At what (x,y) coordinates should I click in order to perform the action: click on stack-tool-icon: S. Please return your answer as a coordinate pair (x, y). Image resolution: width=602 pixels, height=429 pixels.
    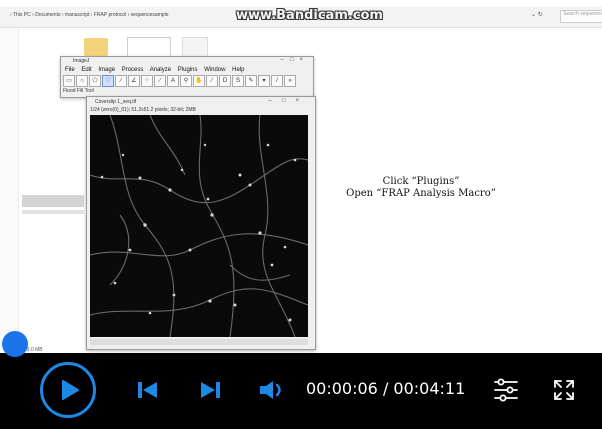
    Looking at the image, I should click on (238, 81).